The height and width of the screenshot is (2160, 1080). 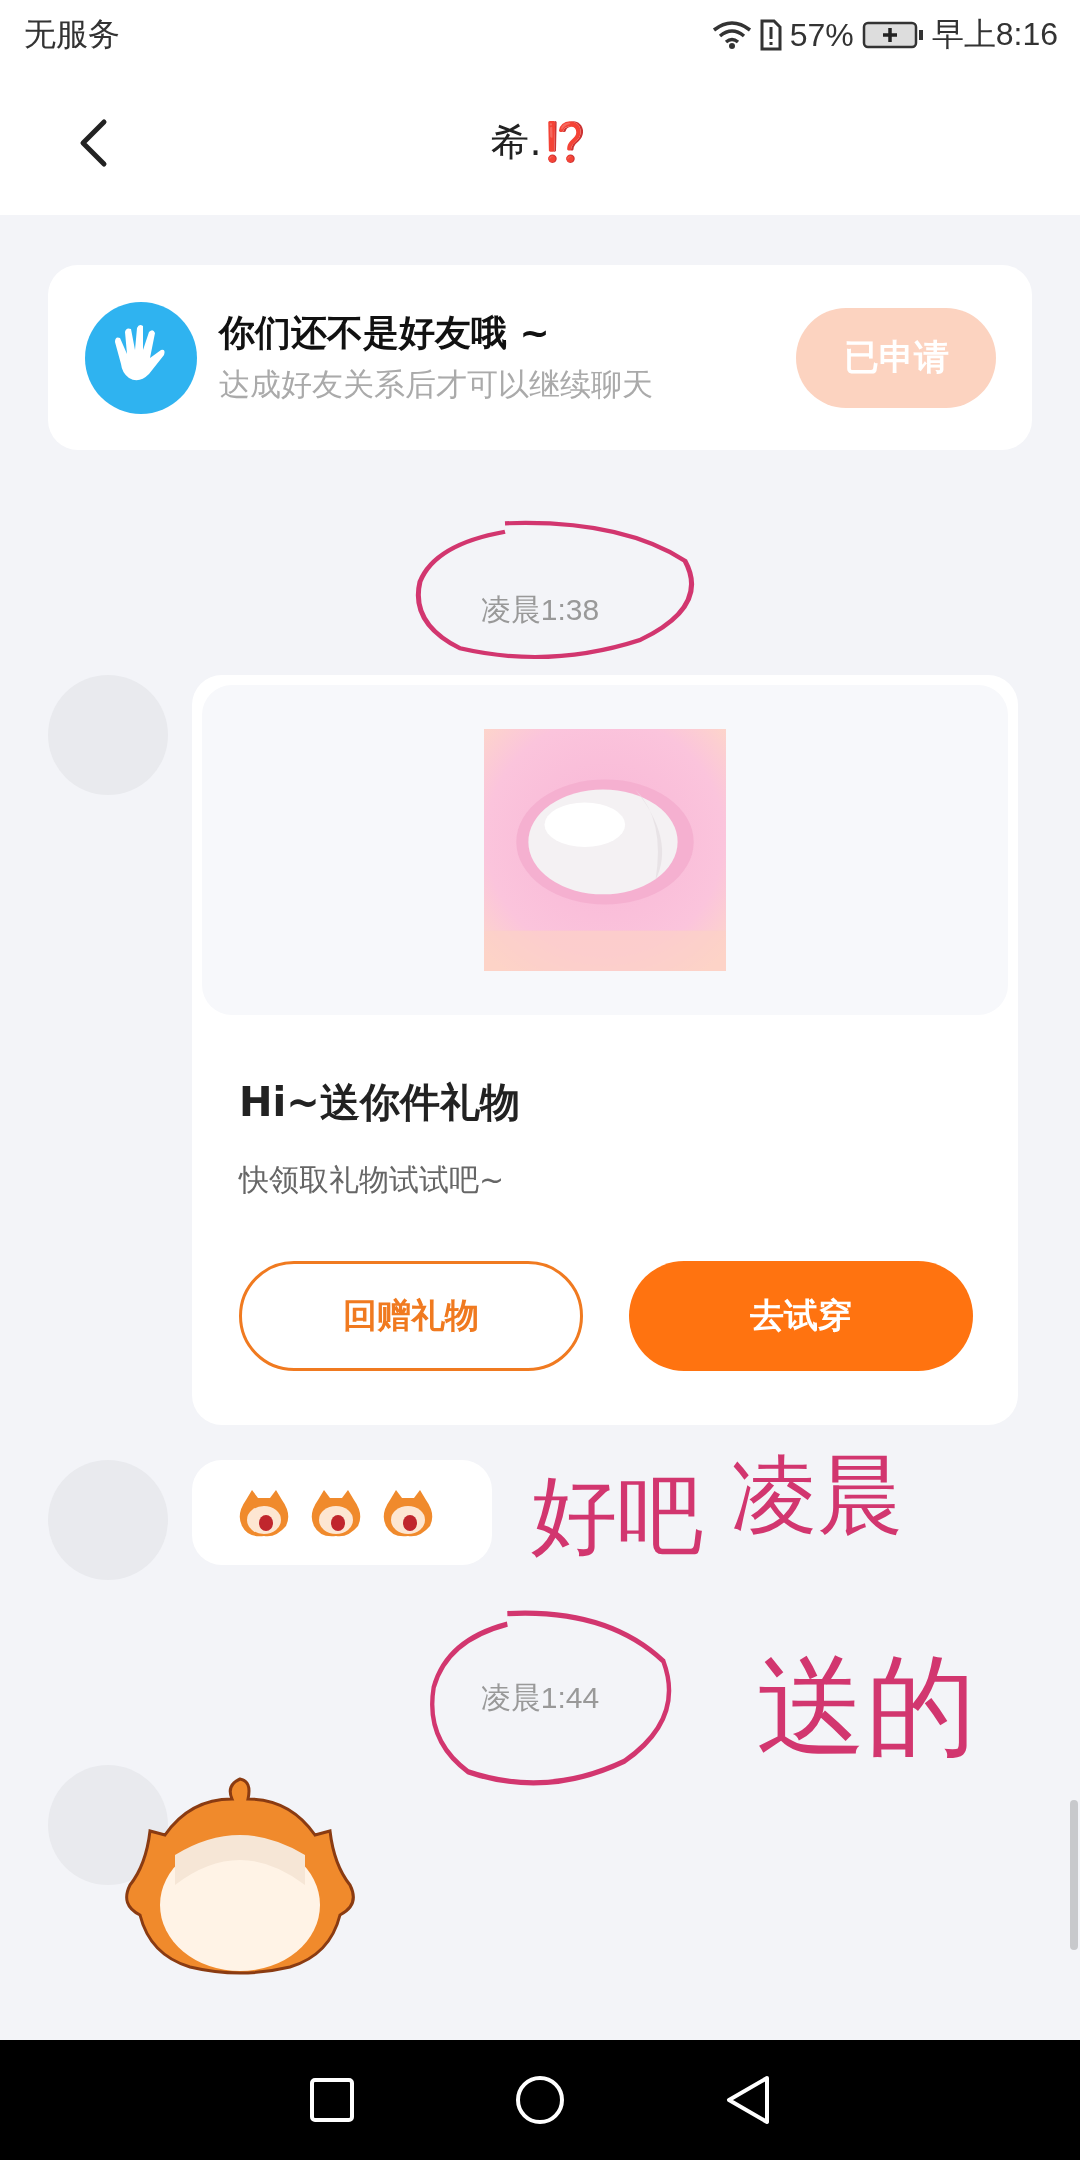 What do you see at coordinates (892, 35) in the screenshot?
I see `battery-icon` at bounding box center [892, 35].